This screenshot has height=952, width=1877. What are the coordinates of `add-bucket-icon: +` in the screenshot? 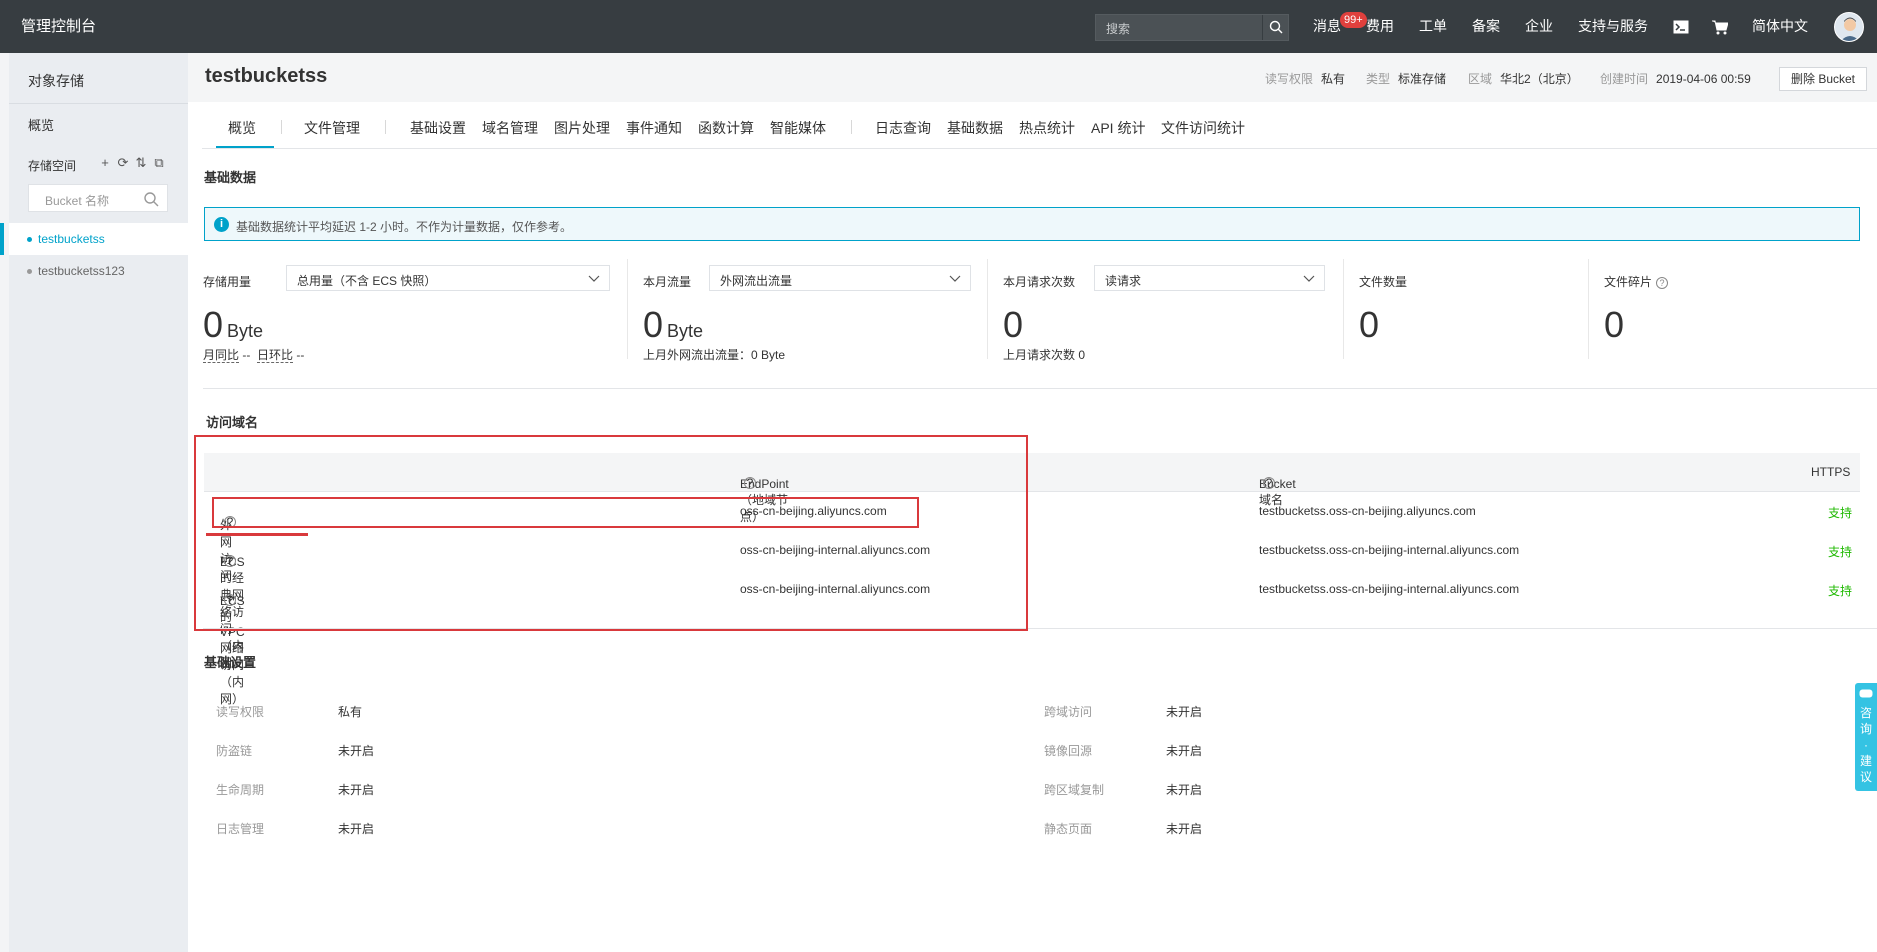 It's located at (105, 163).